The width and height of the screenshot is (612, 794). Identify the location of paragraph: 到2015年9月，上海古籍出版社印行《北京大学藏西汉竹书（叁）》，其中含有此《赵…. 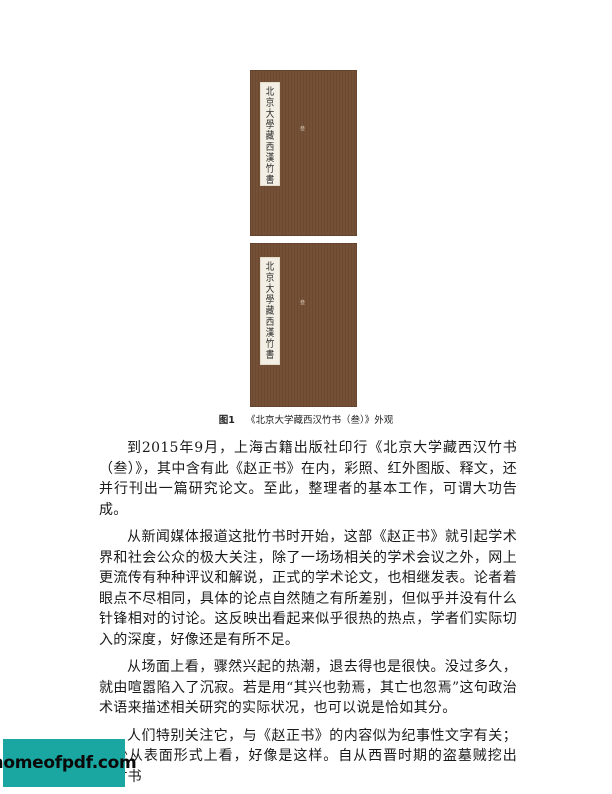
(308, 479).